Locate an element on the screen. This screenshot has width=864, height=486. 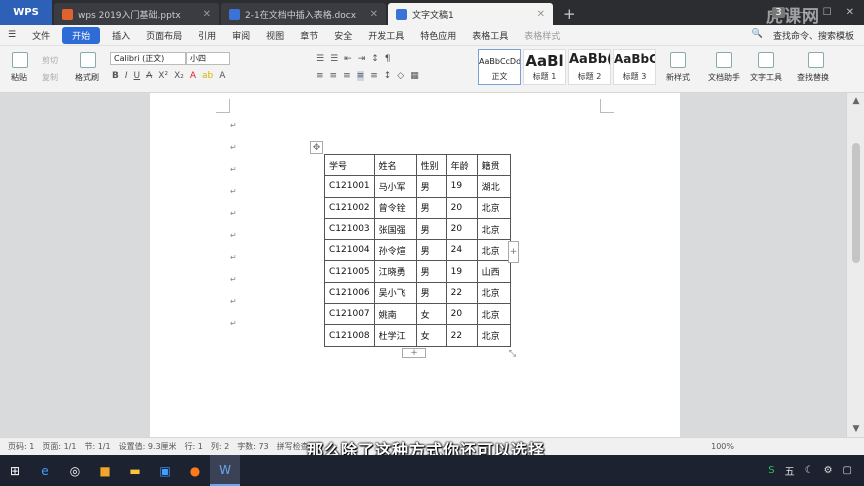
table-cell: 19 is located at coordinates (461, 271).